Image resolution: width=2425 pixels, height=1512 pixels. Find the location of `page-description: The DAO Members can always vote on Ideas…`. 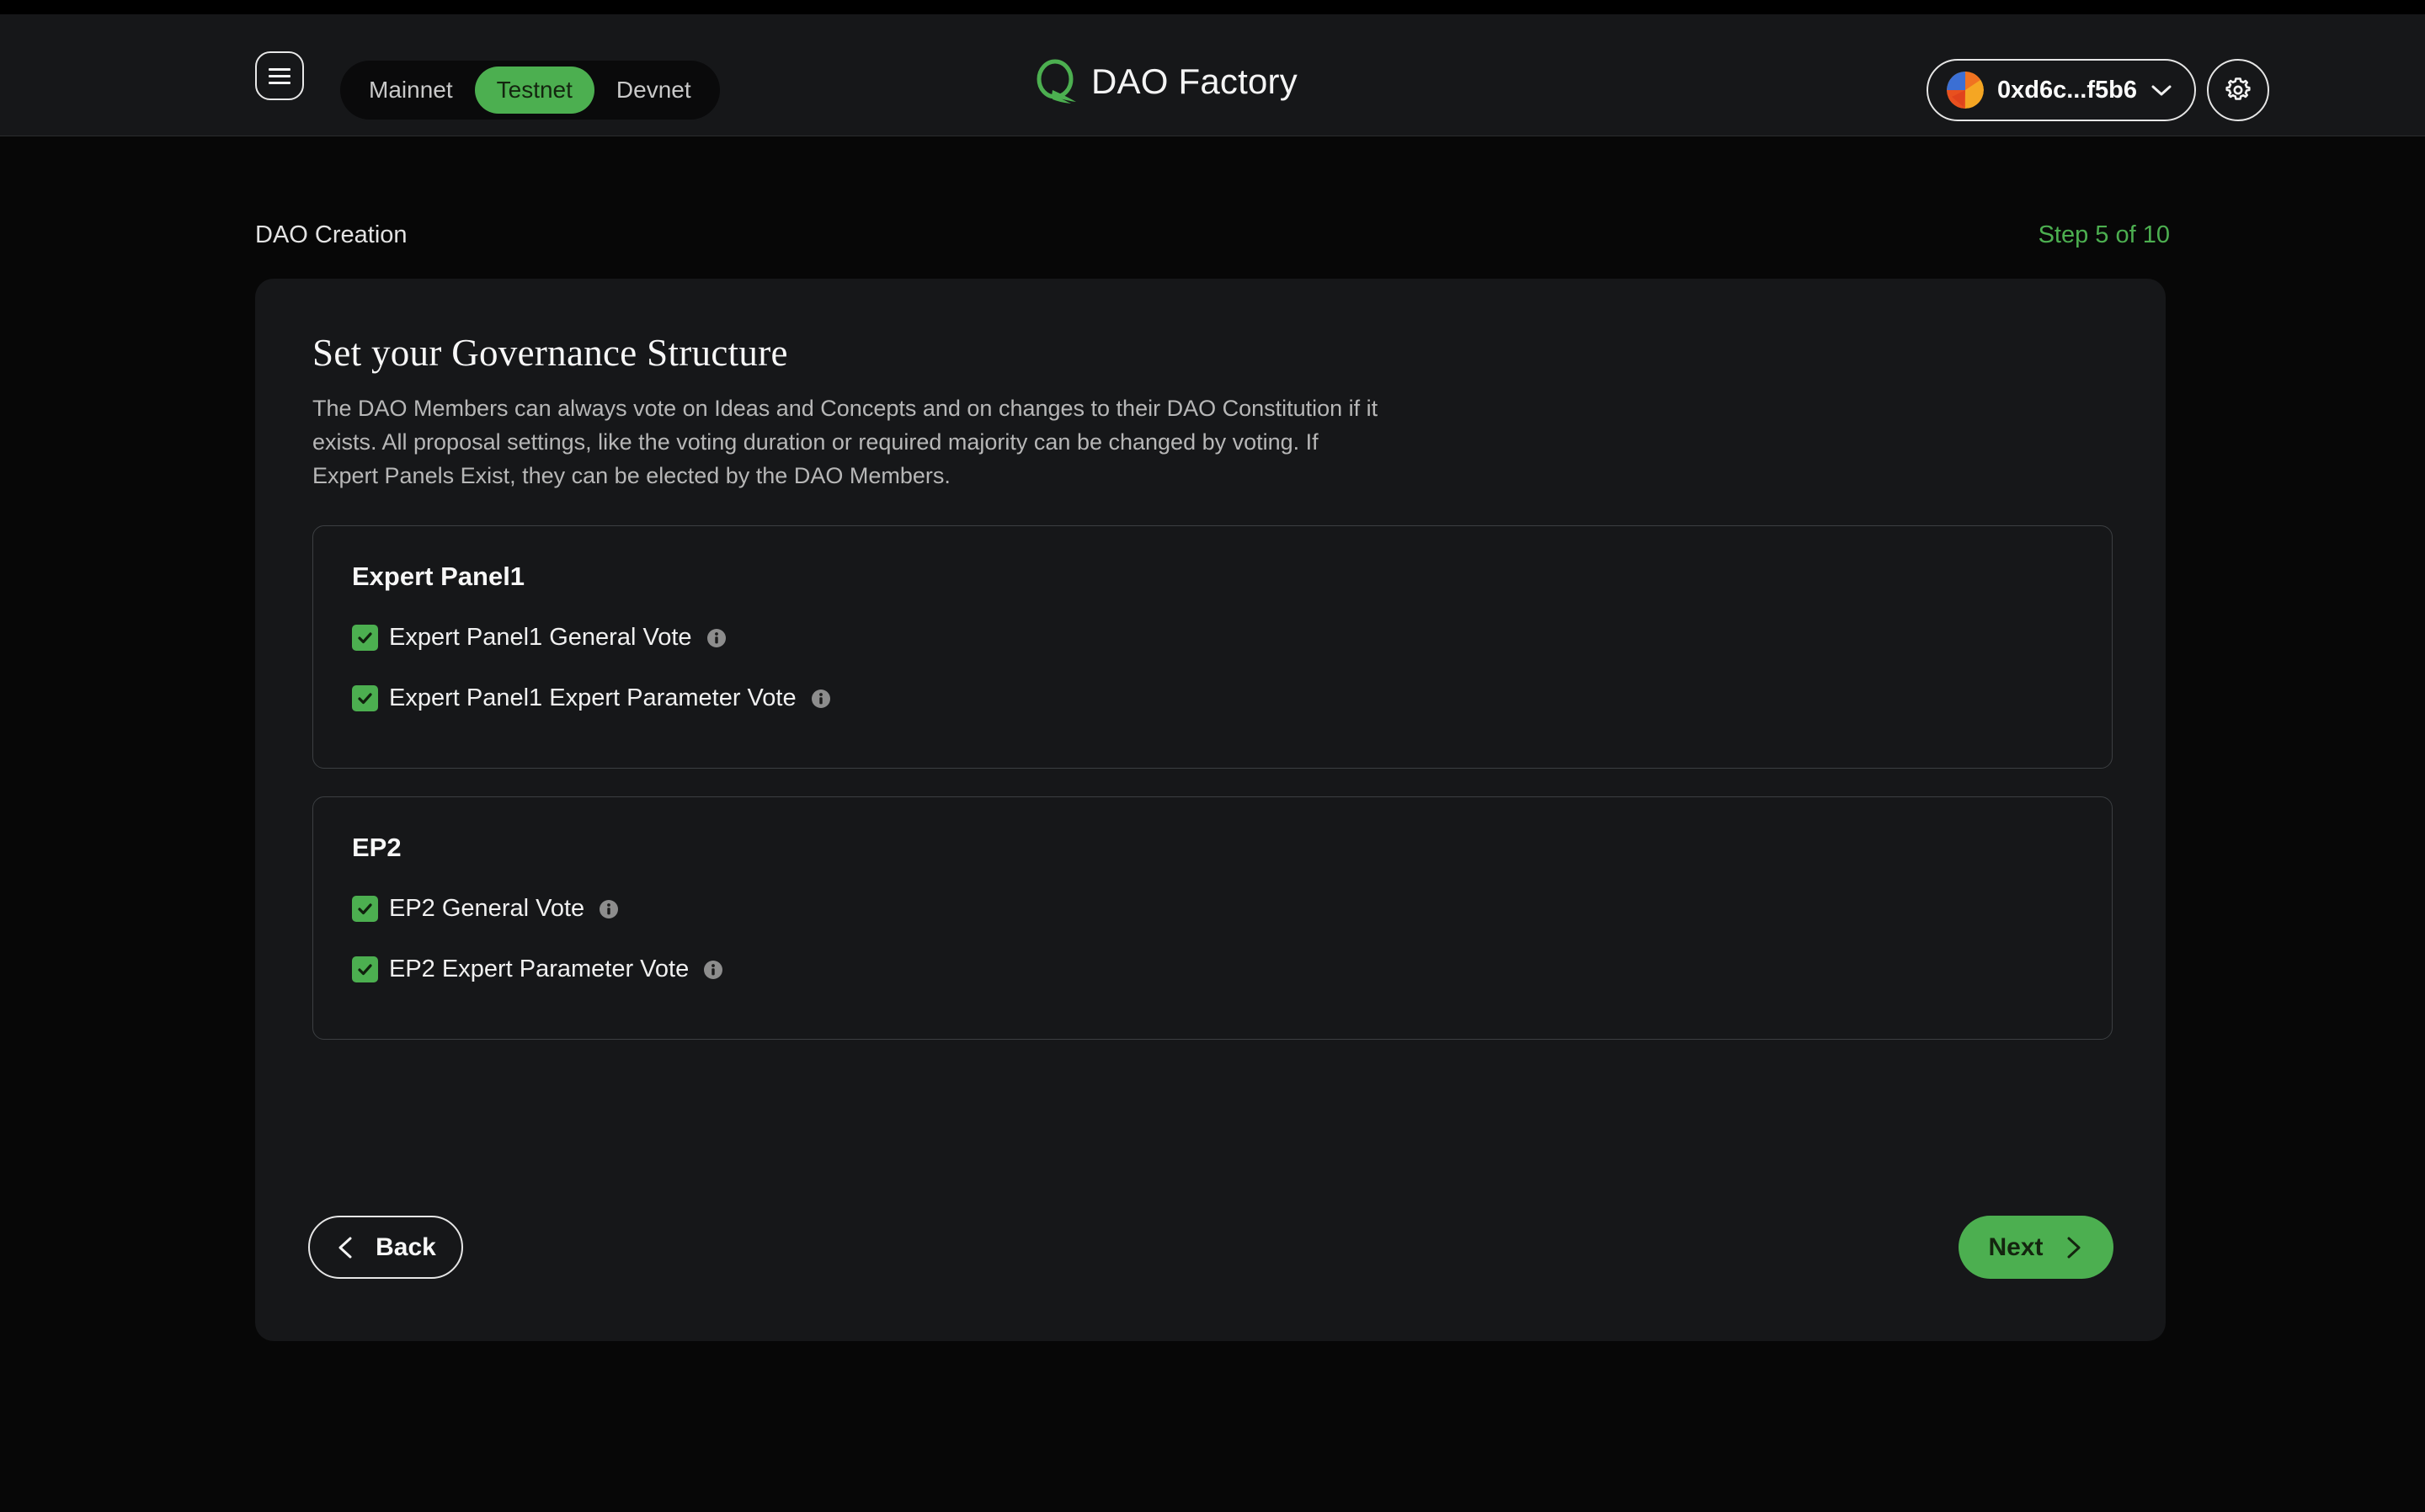

page-description: The DAO Members can always vote on Ideas… is located at coordinates (845, 442).